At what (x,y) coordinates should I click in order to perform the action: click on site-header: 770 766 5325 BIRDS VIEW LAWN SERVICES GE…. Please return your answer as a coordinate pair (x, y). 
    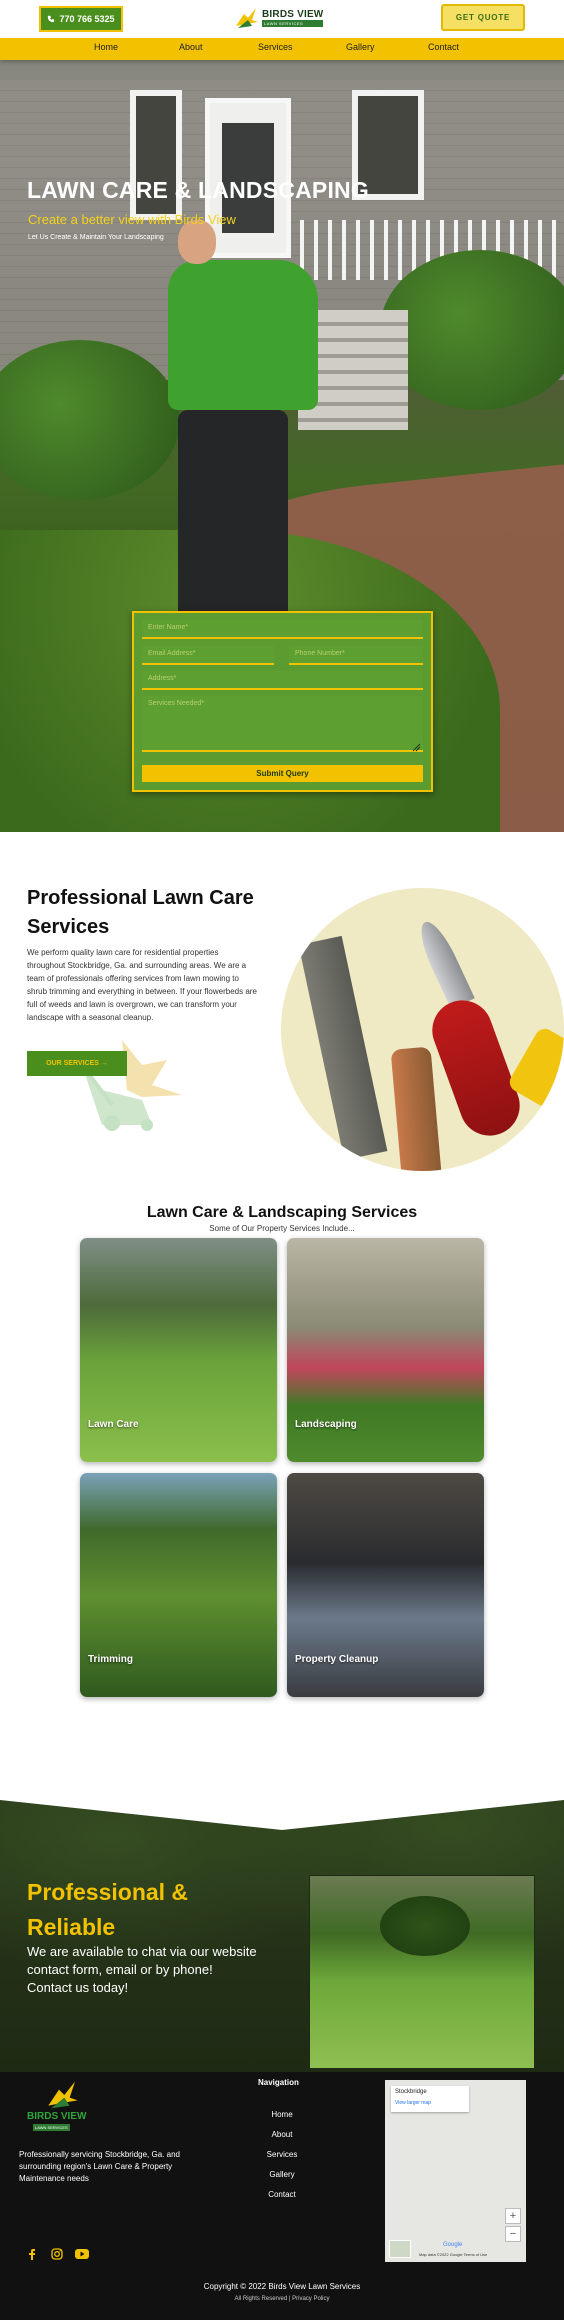
    Looking at the image, I should click on (282, 19).